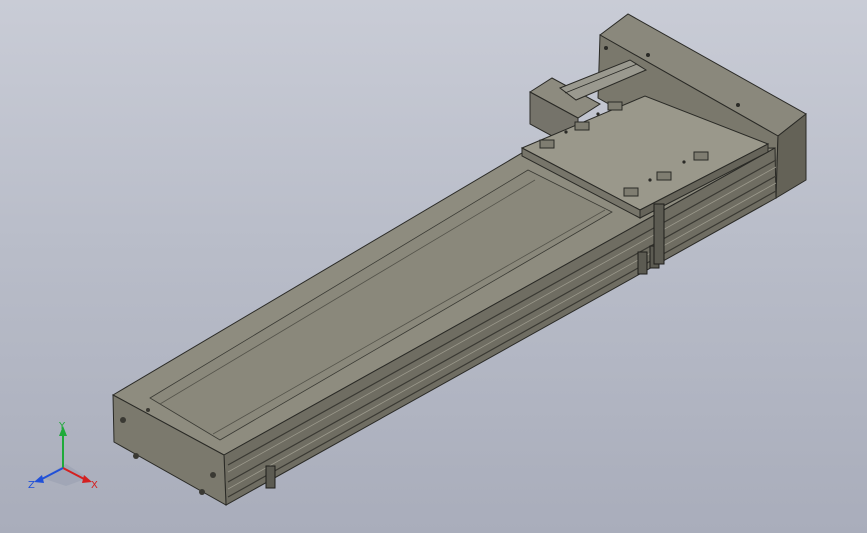 Image resolution: width=867 pixels, height=533 pixels. What do you see at coordinates (31, 485) in the screenshot?
I see `z-axis-label: Z` at bounding box center [31, 485].